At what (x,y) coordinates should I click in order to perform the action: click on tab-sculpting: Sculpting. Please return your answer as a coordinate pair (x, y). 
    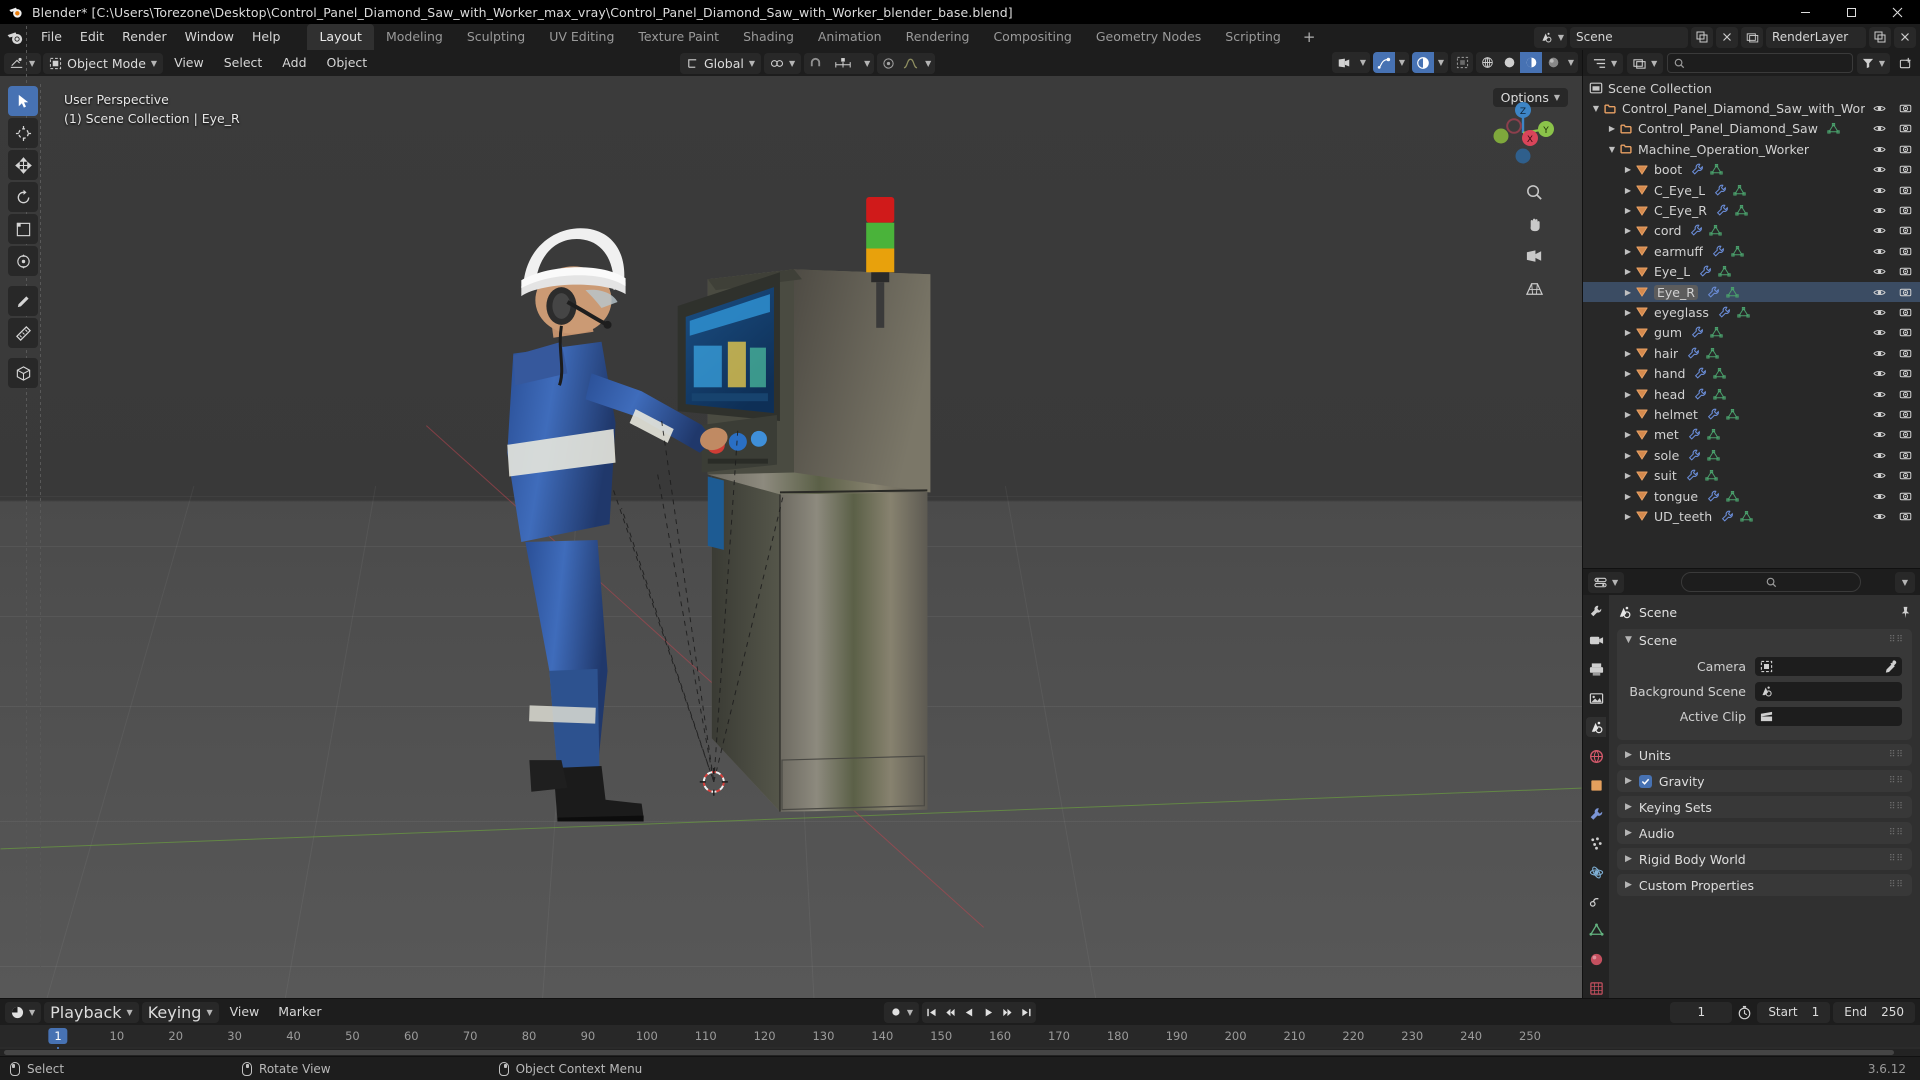
    Looking at the image, I should click on (496, 37).